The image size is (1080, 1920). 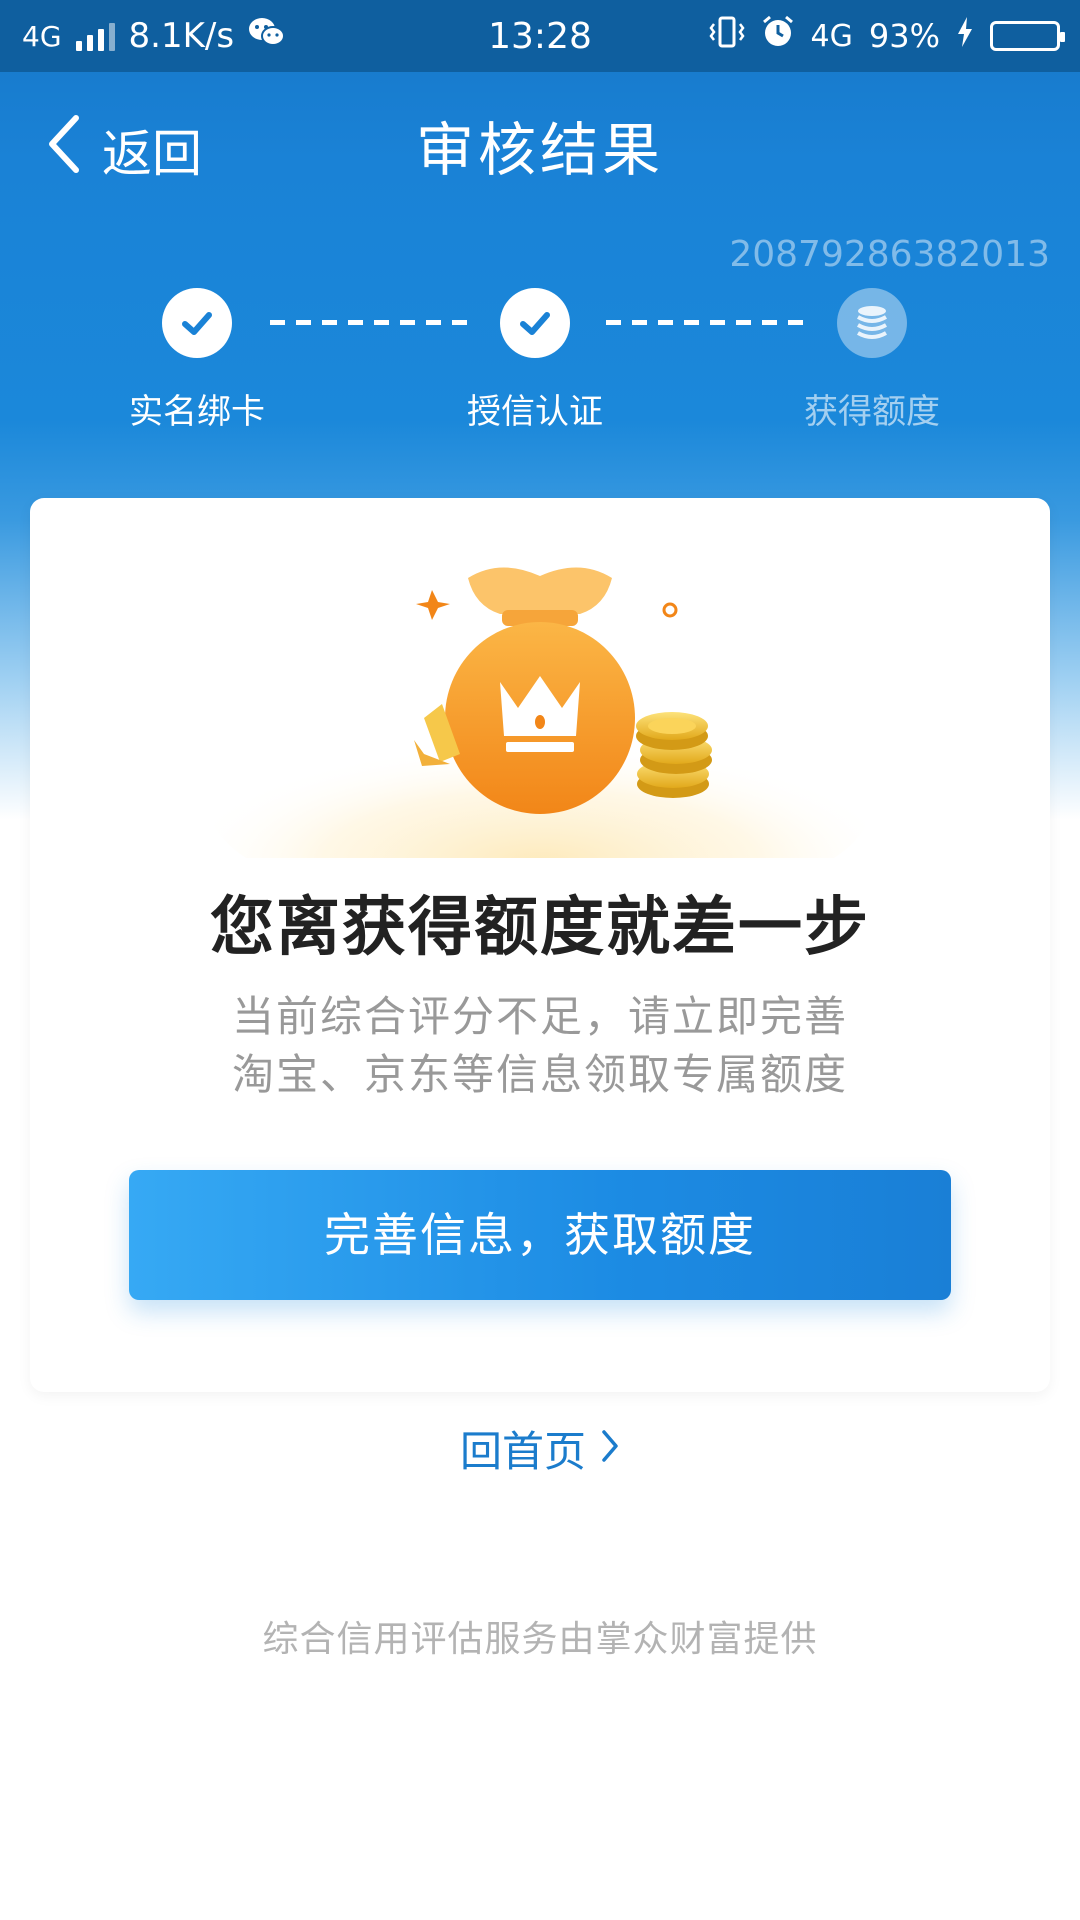 What do you see at coordinates (197, 412) in the screenshot?
I see `step-1-label: 实名绑卡` at bounding box center [197, 412].